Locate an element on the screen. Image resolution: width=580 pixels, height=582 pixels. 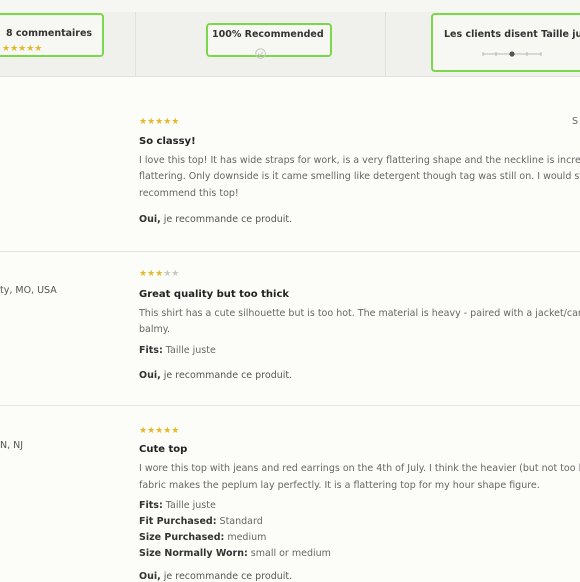
fit-purchased-label: Fit Purchased: is located at coordinates (178, 521).